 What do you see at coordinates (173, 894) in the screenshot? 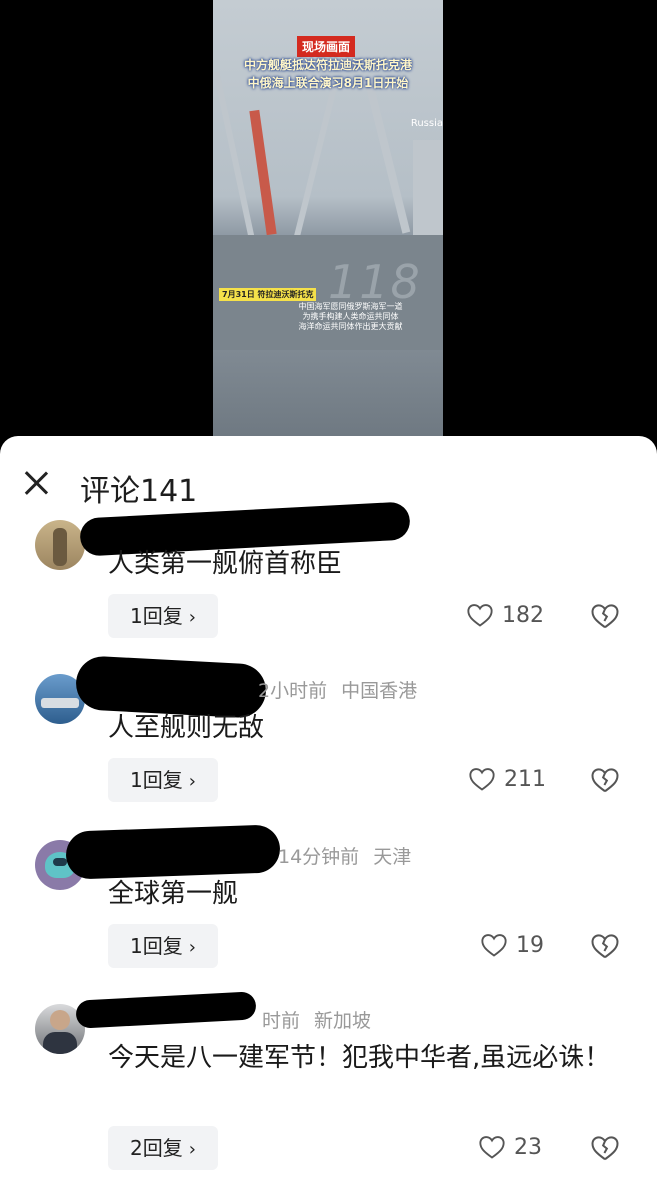
I see `comment-text: 全球第一舰` at bounding box center [173, 894].